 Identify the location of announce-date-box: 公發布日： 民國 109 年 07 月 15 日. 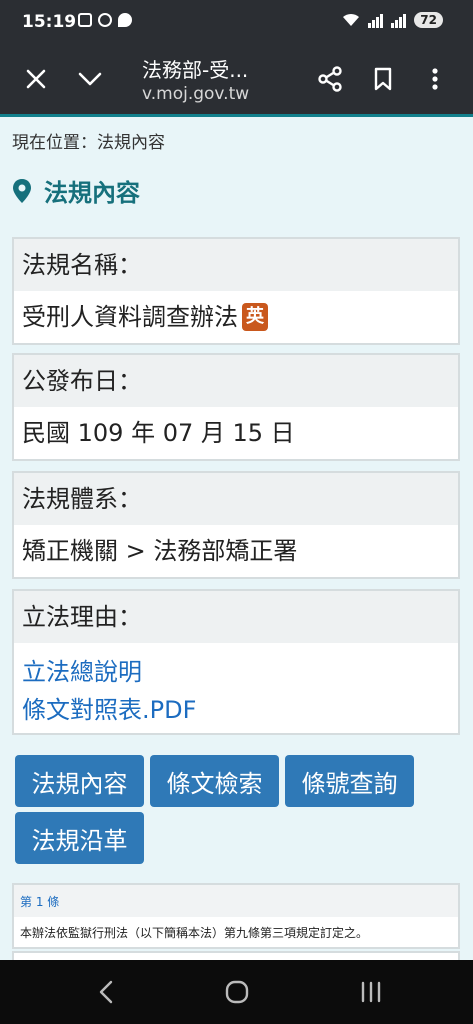
(236, 407).